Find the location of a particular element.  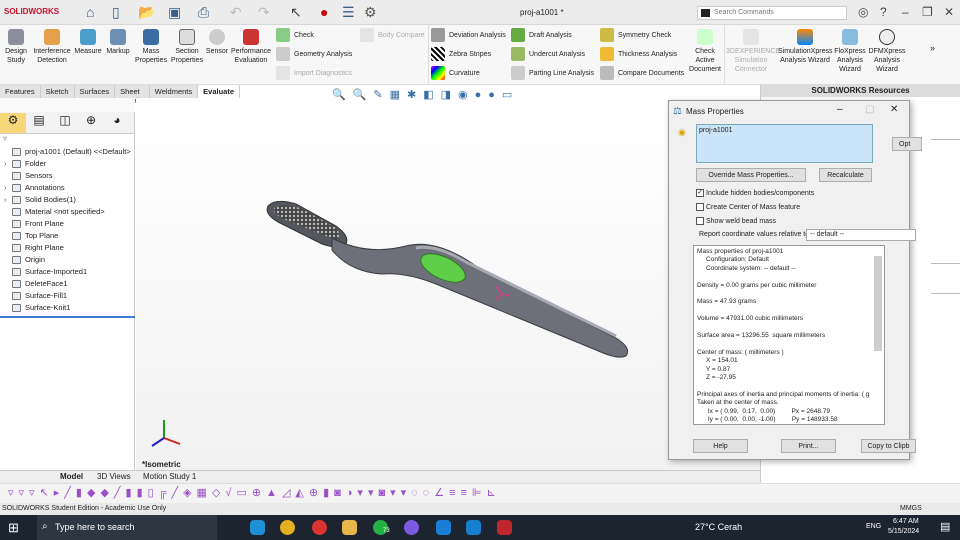

file-explorer-icon is located at coordinates (349, 527).